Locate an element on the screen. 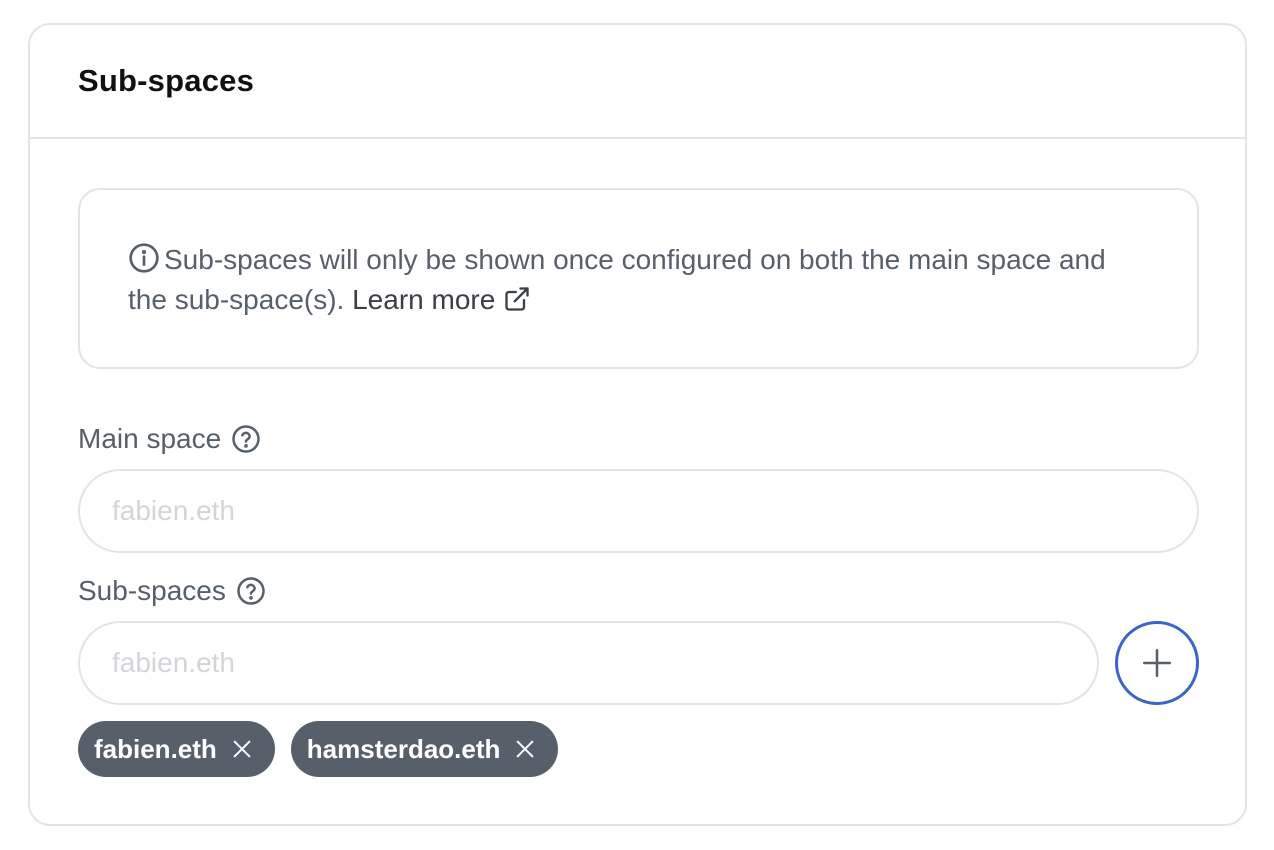 The image size is (1274, 850). sub-spaces-label-text: Sub-spaces is located at coordinates (152, 590).